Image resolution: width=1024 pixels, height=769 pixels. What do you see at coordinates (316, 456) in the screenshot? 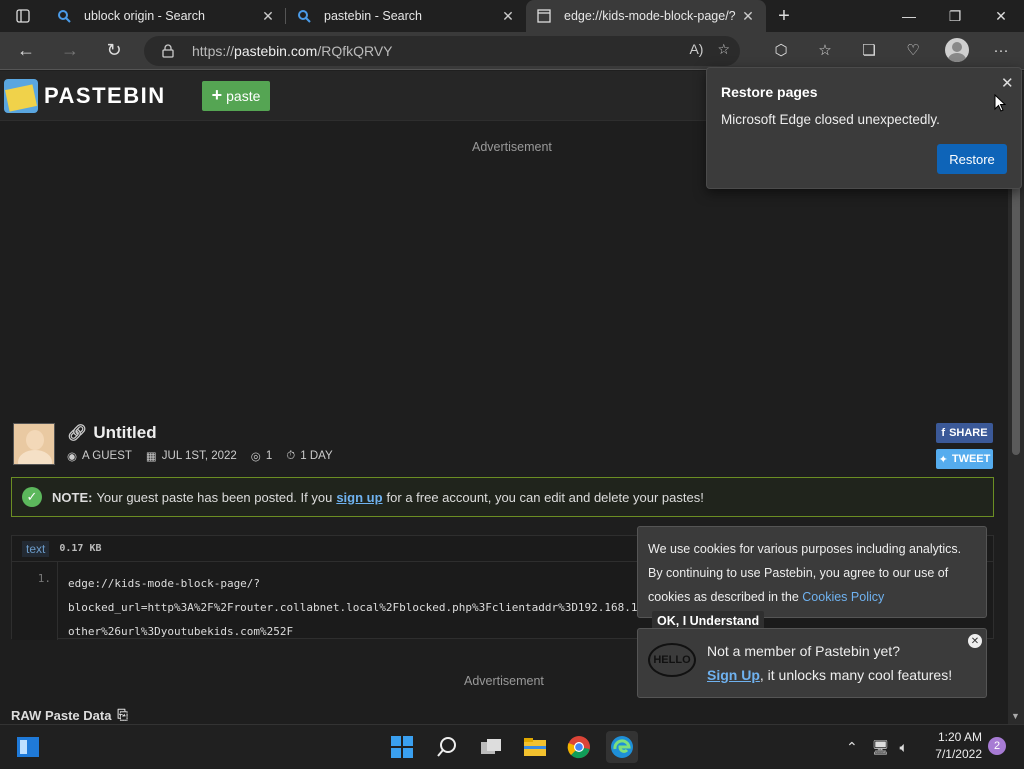
I see `paste-expire: 1 DAY` at bounding box center [316, 456].